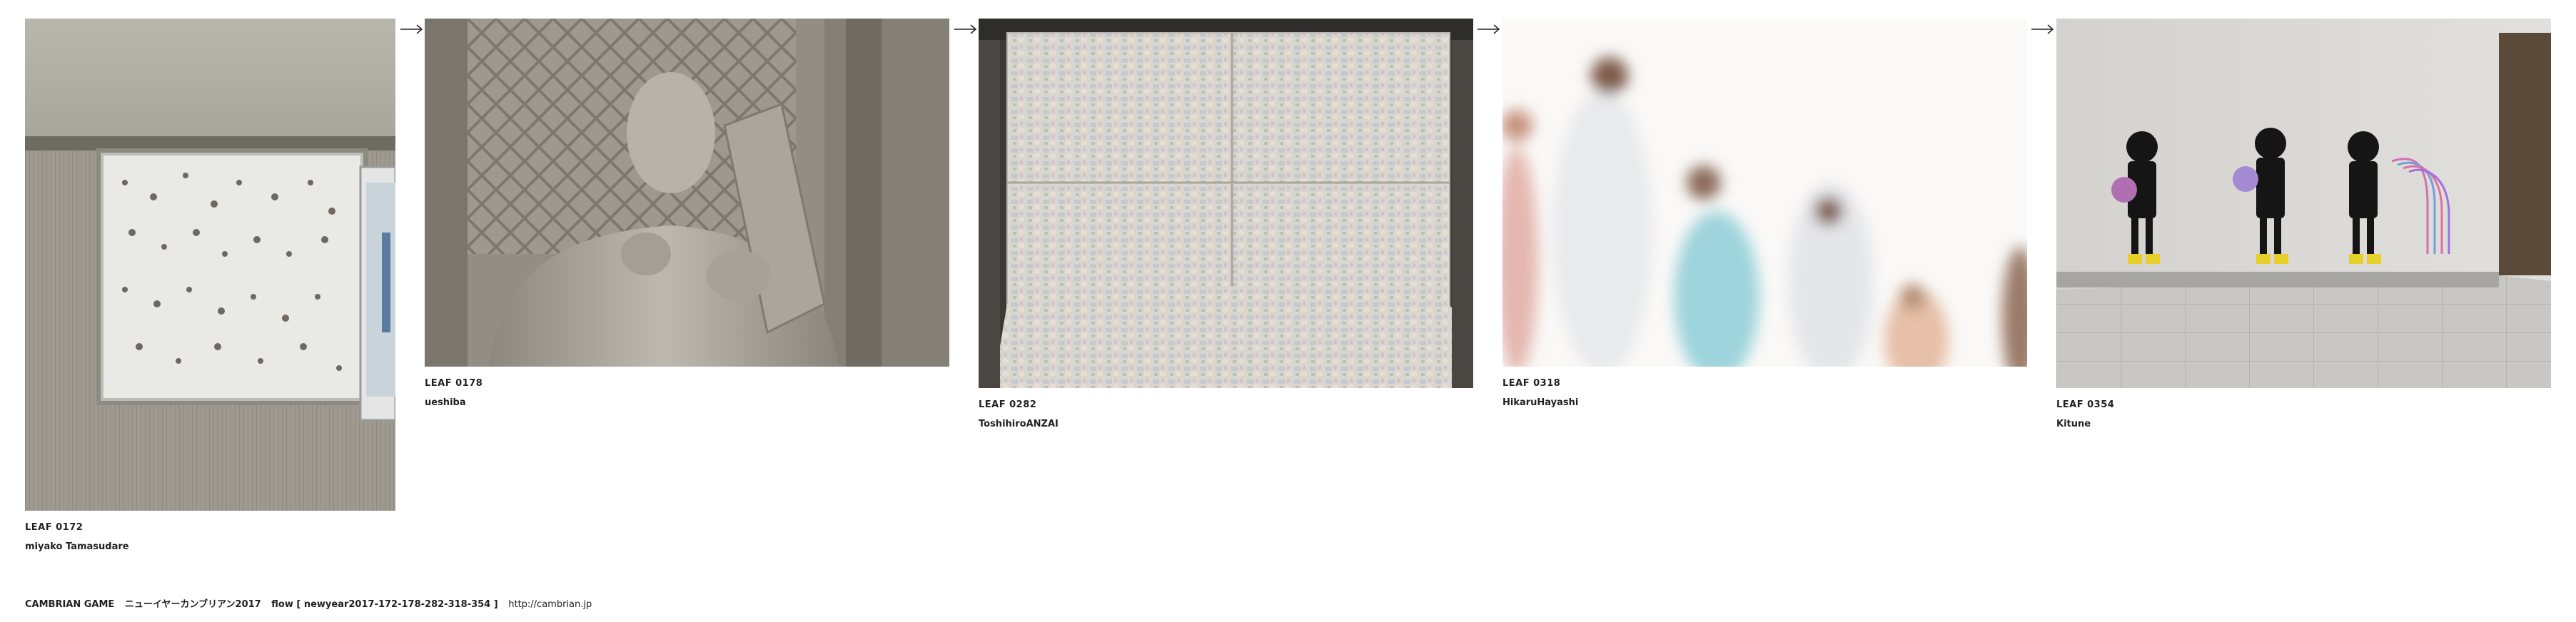  What do you see at coordinates (192, 604) in the screenshot?
I see `footer-event-title: ニューイヤーカンブリアン2017` at bounding box center [192, 604].